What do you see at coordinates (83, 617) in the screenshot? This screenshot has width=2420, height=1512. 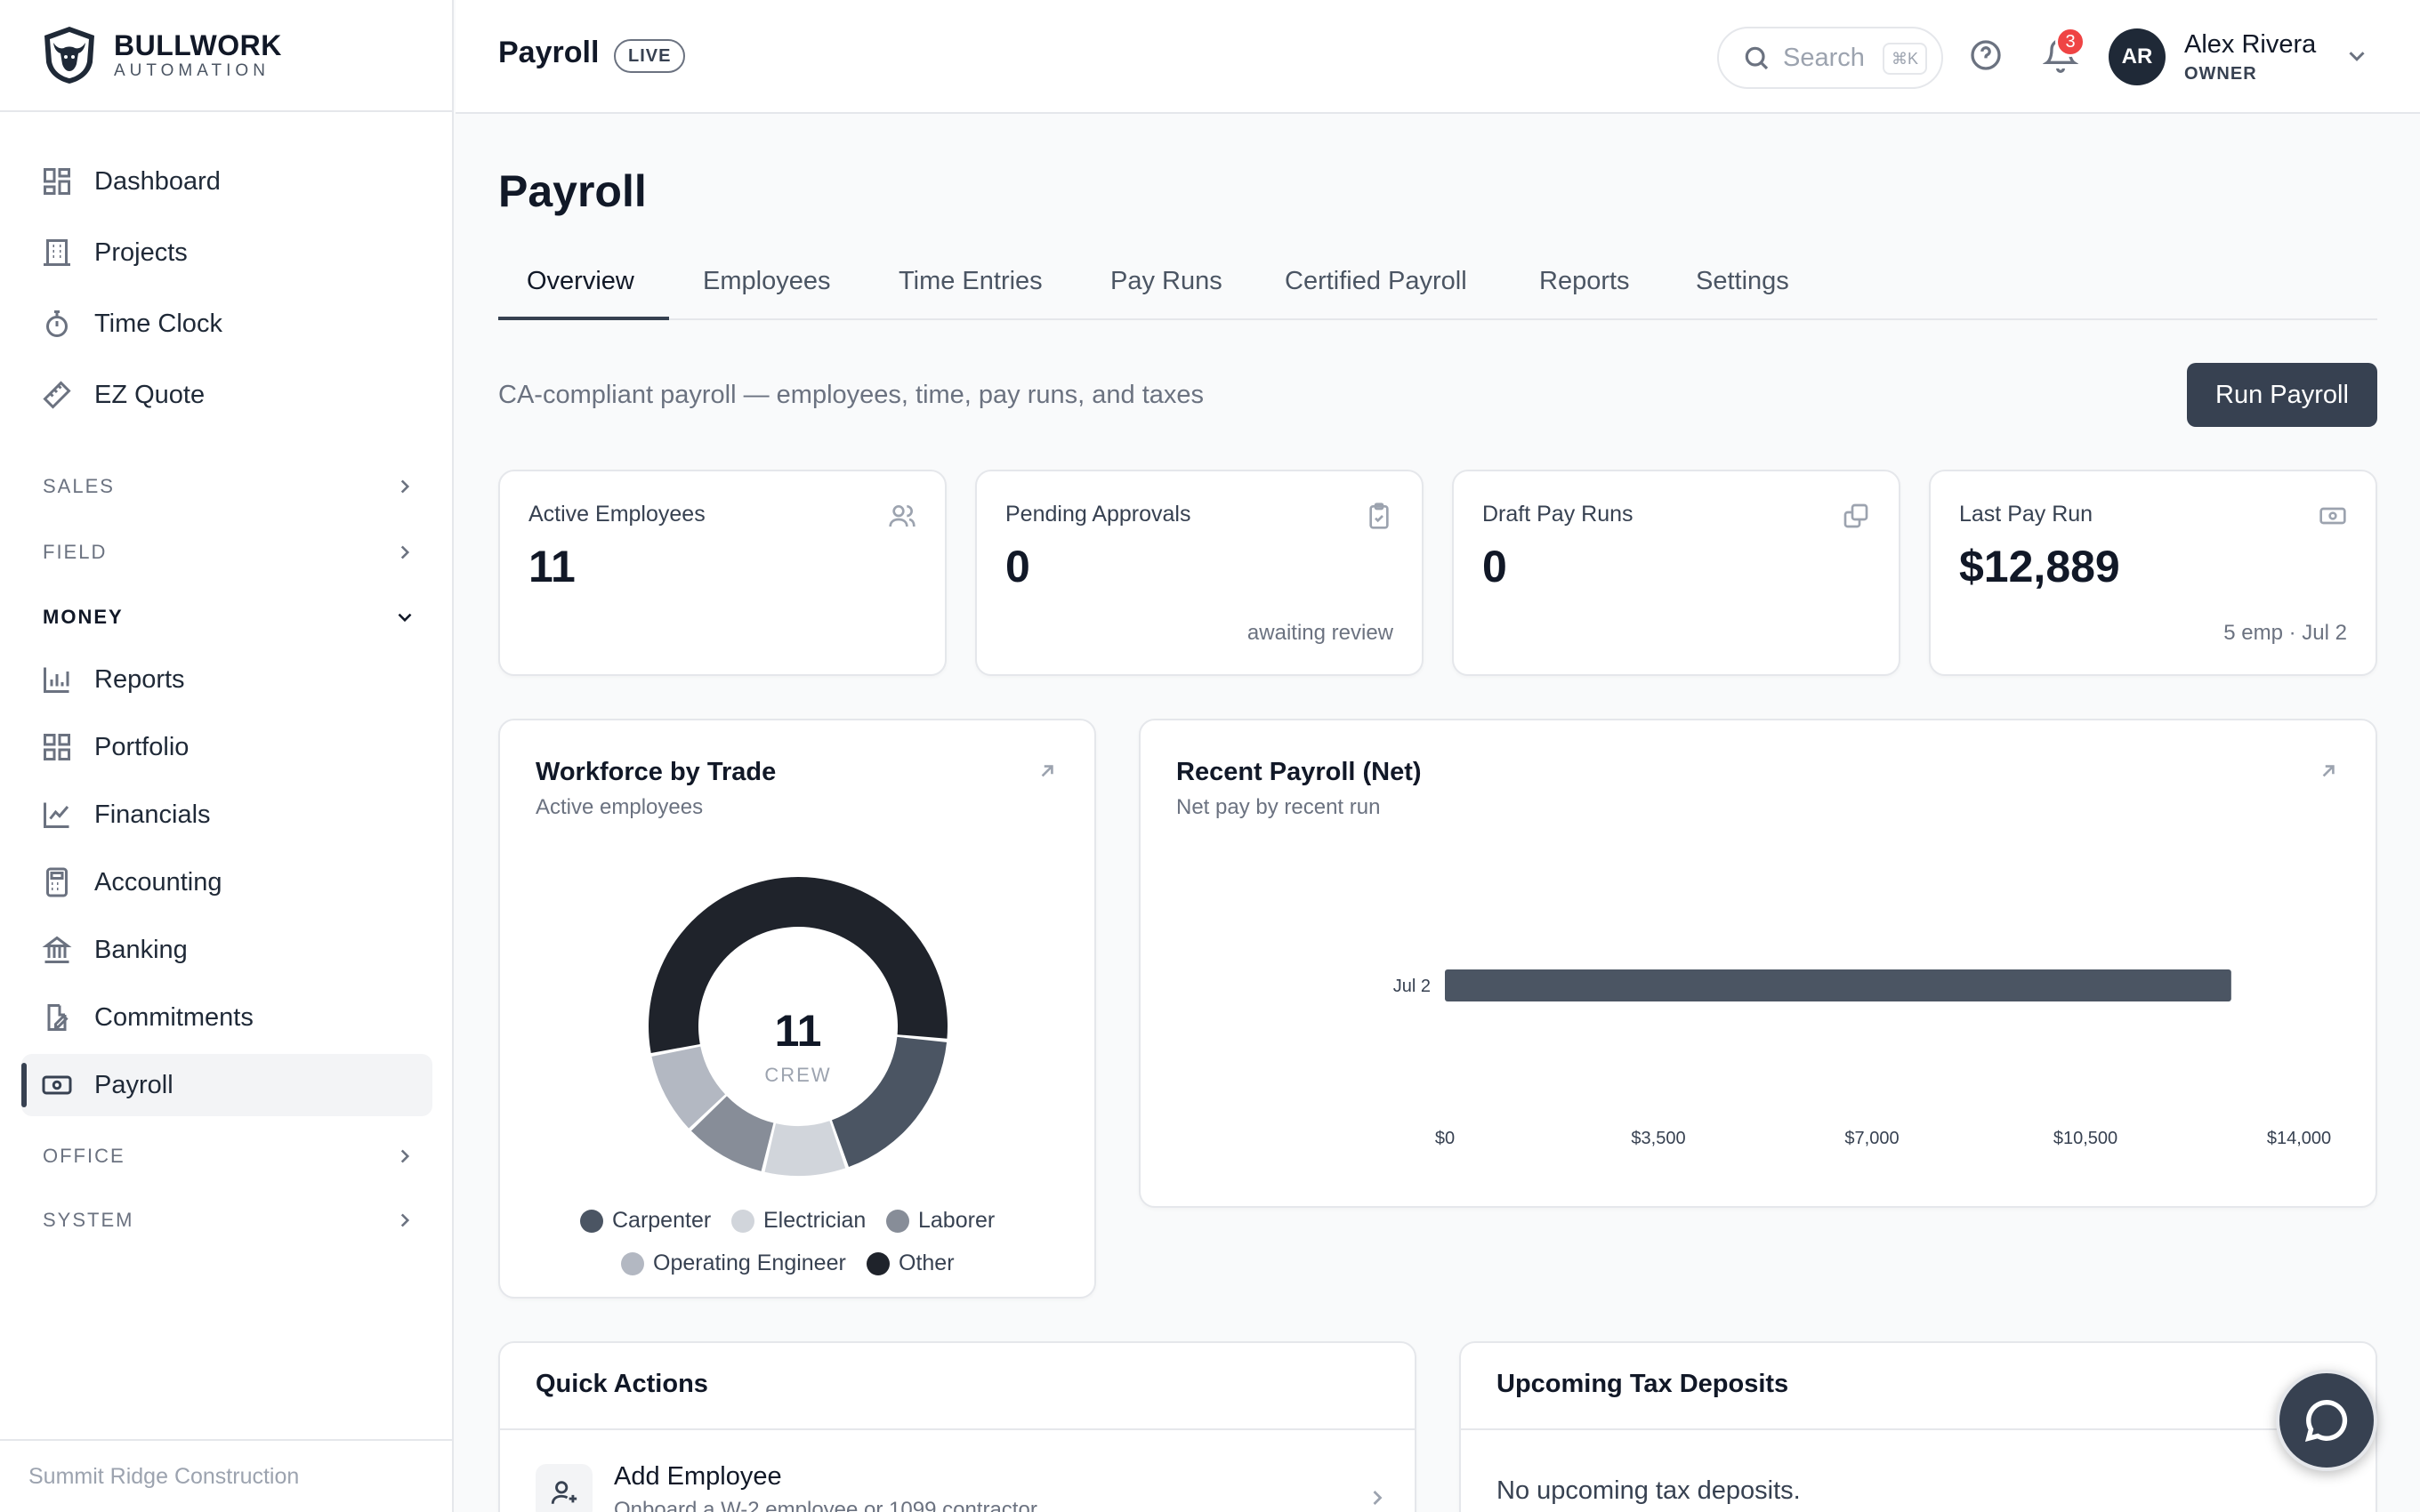 I see `section-label: MONEY` at bounding box center [83, 617].